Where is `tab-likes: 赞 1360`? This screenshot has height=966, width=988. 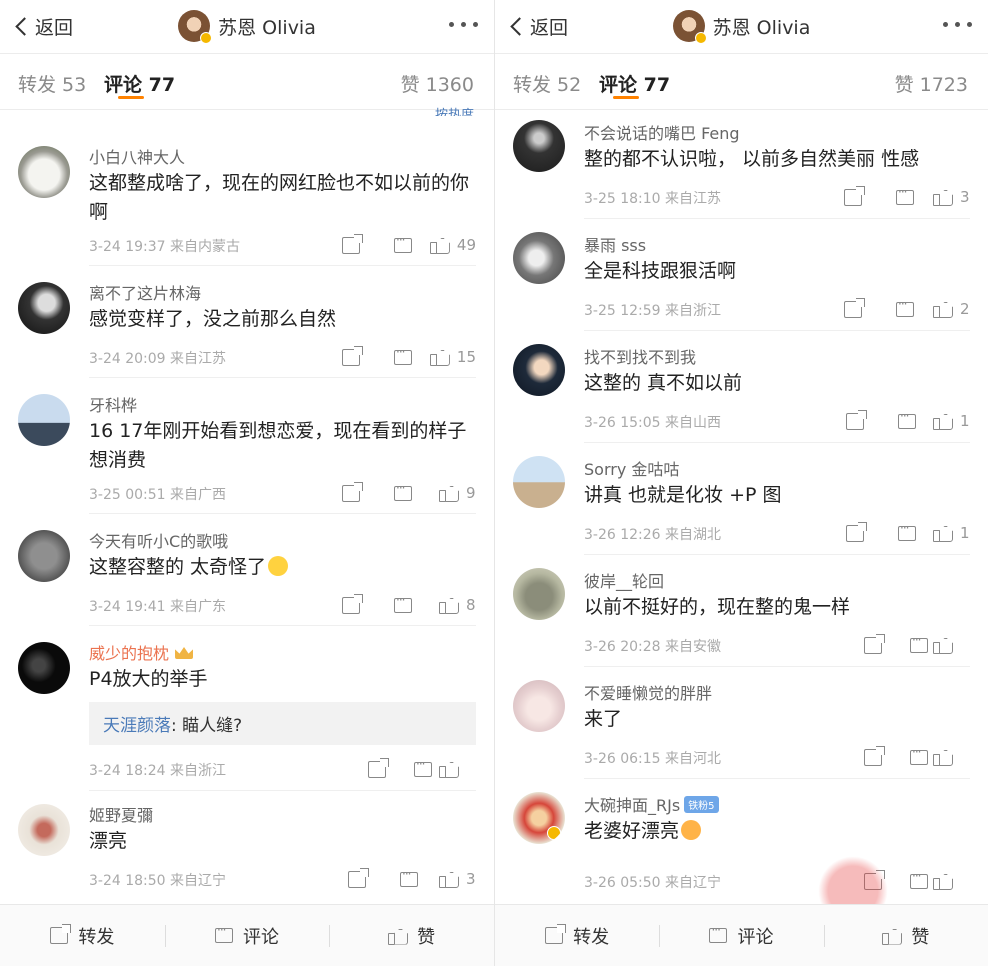 tab-likes: 赞 1360 is located at coordinates (437, 83).